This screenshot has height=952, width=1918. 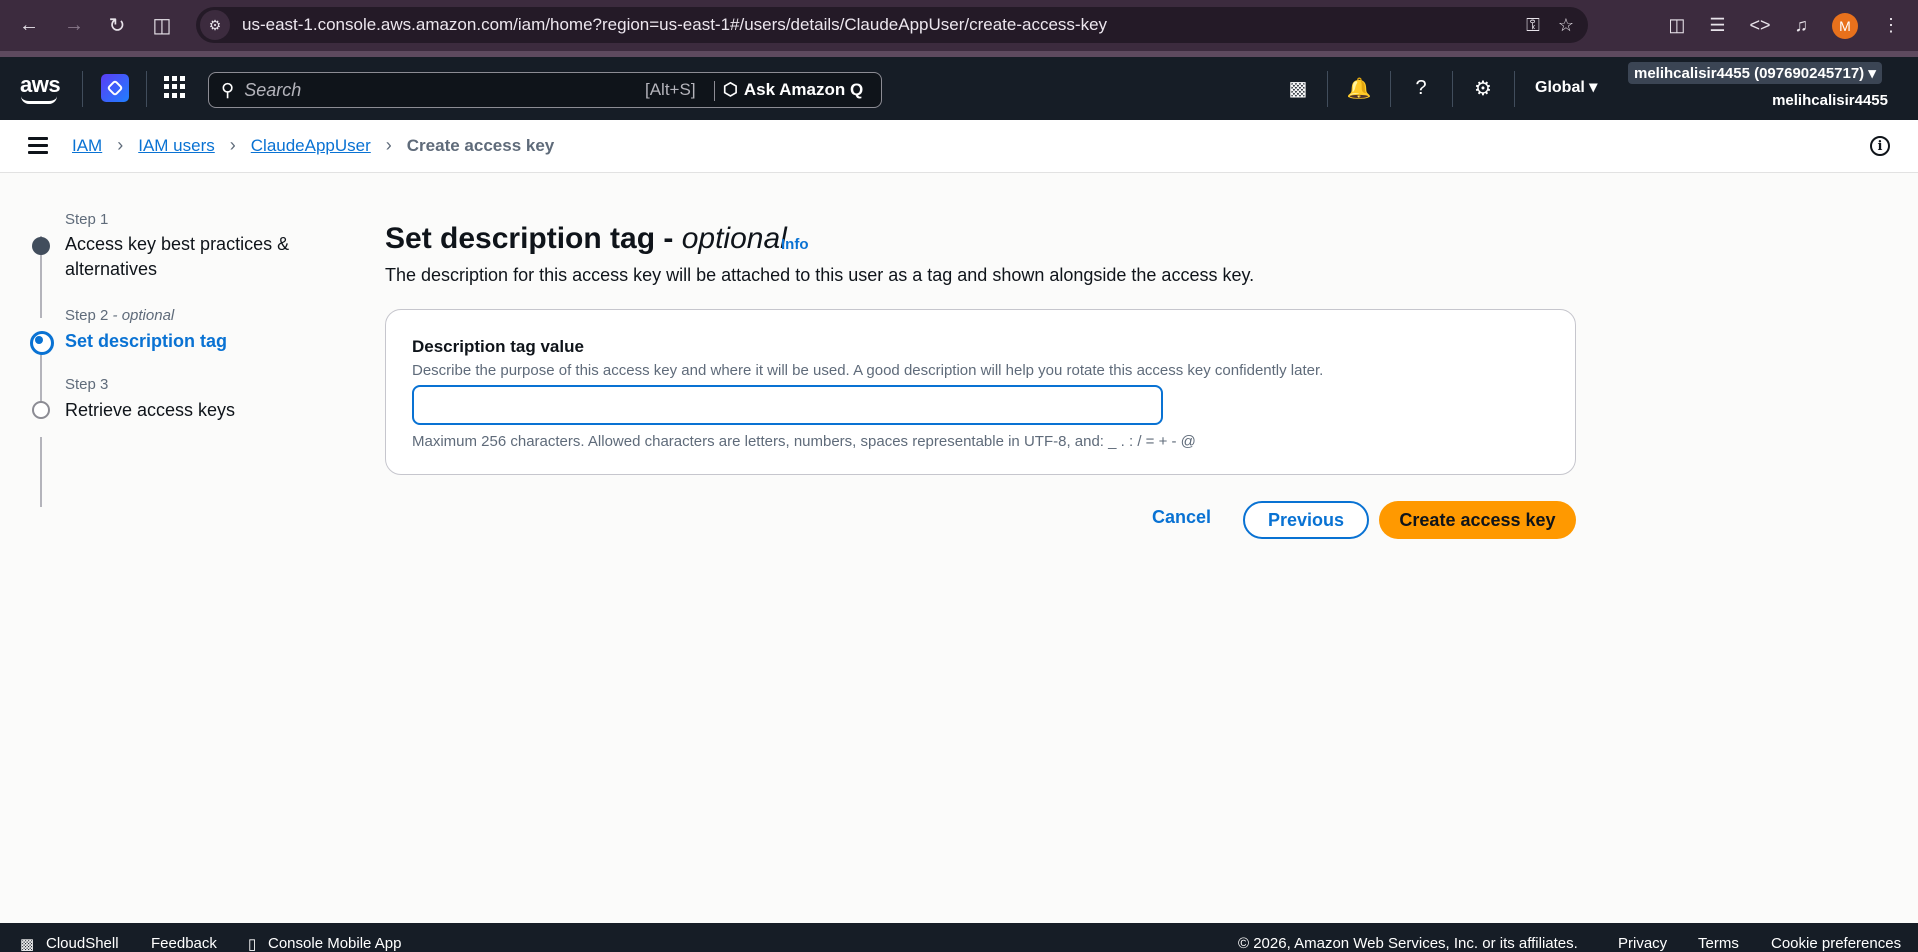 What do you see at coordinates (215, 25) in the screenshot?
I see `site-settings-icon: ⚙` at bounding box center [215, 25].